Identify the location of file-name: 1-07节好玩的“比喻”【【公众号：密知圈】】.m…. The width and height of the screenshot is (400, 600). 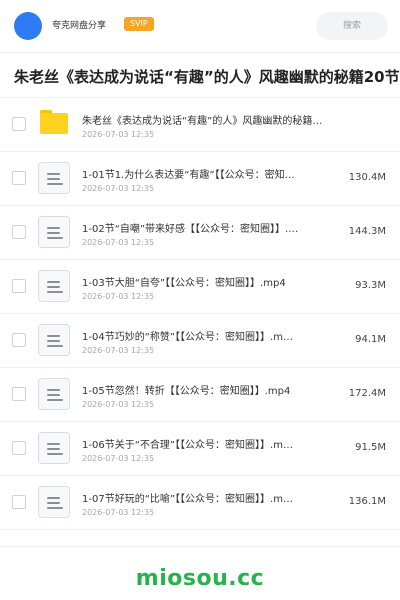
(205, 497).